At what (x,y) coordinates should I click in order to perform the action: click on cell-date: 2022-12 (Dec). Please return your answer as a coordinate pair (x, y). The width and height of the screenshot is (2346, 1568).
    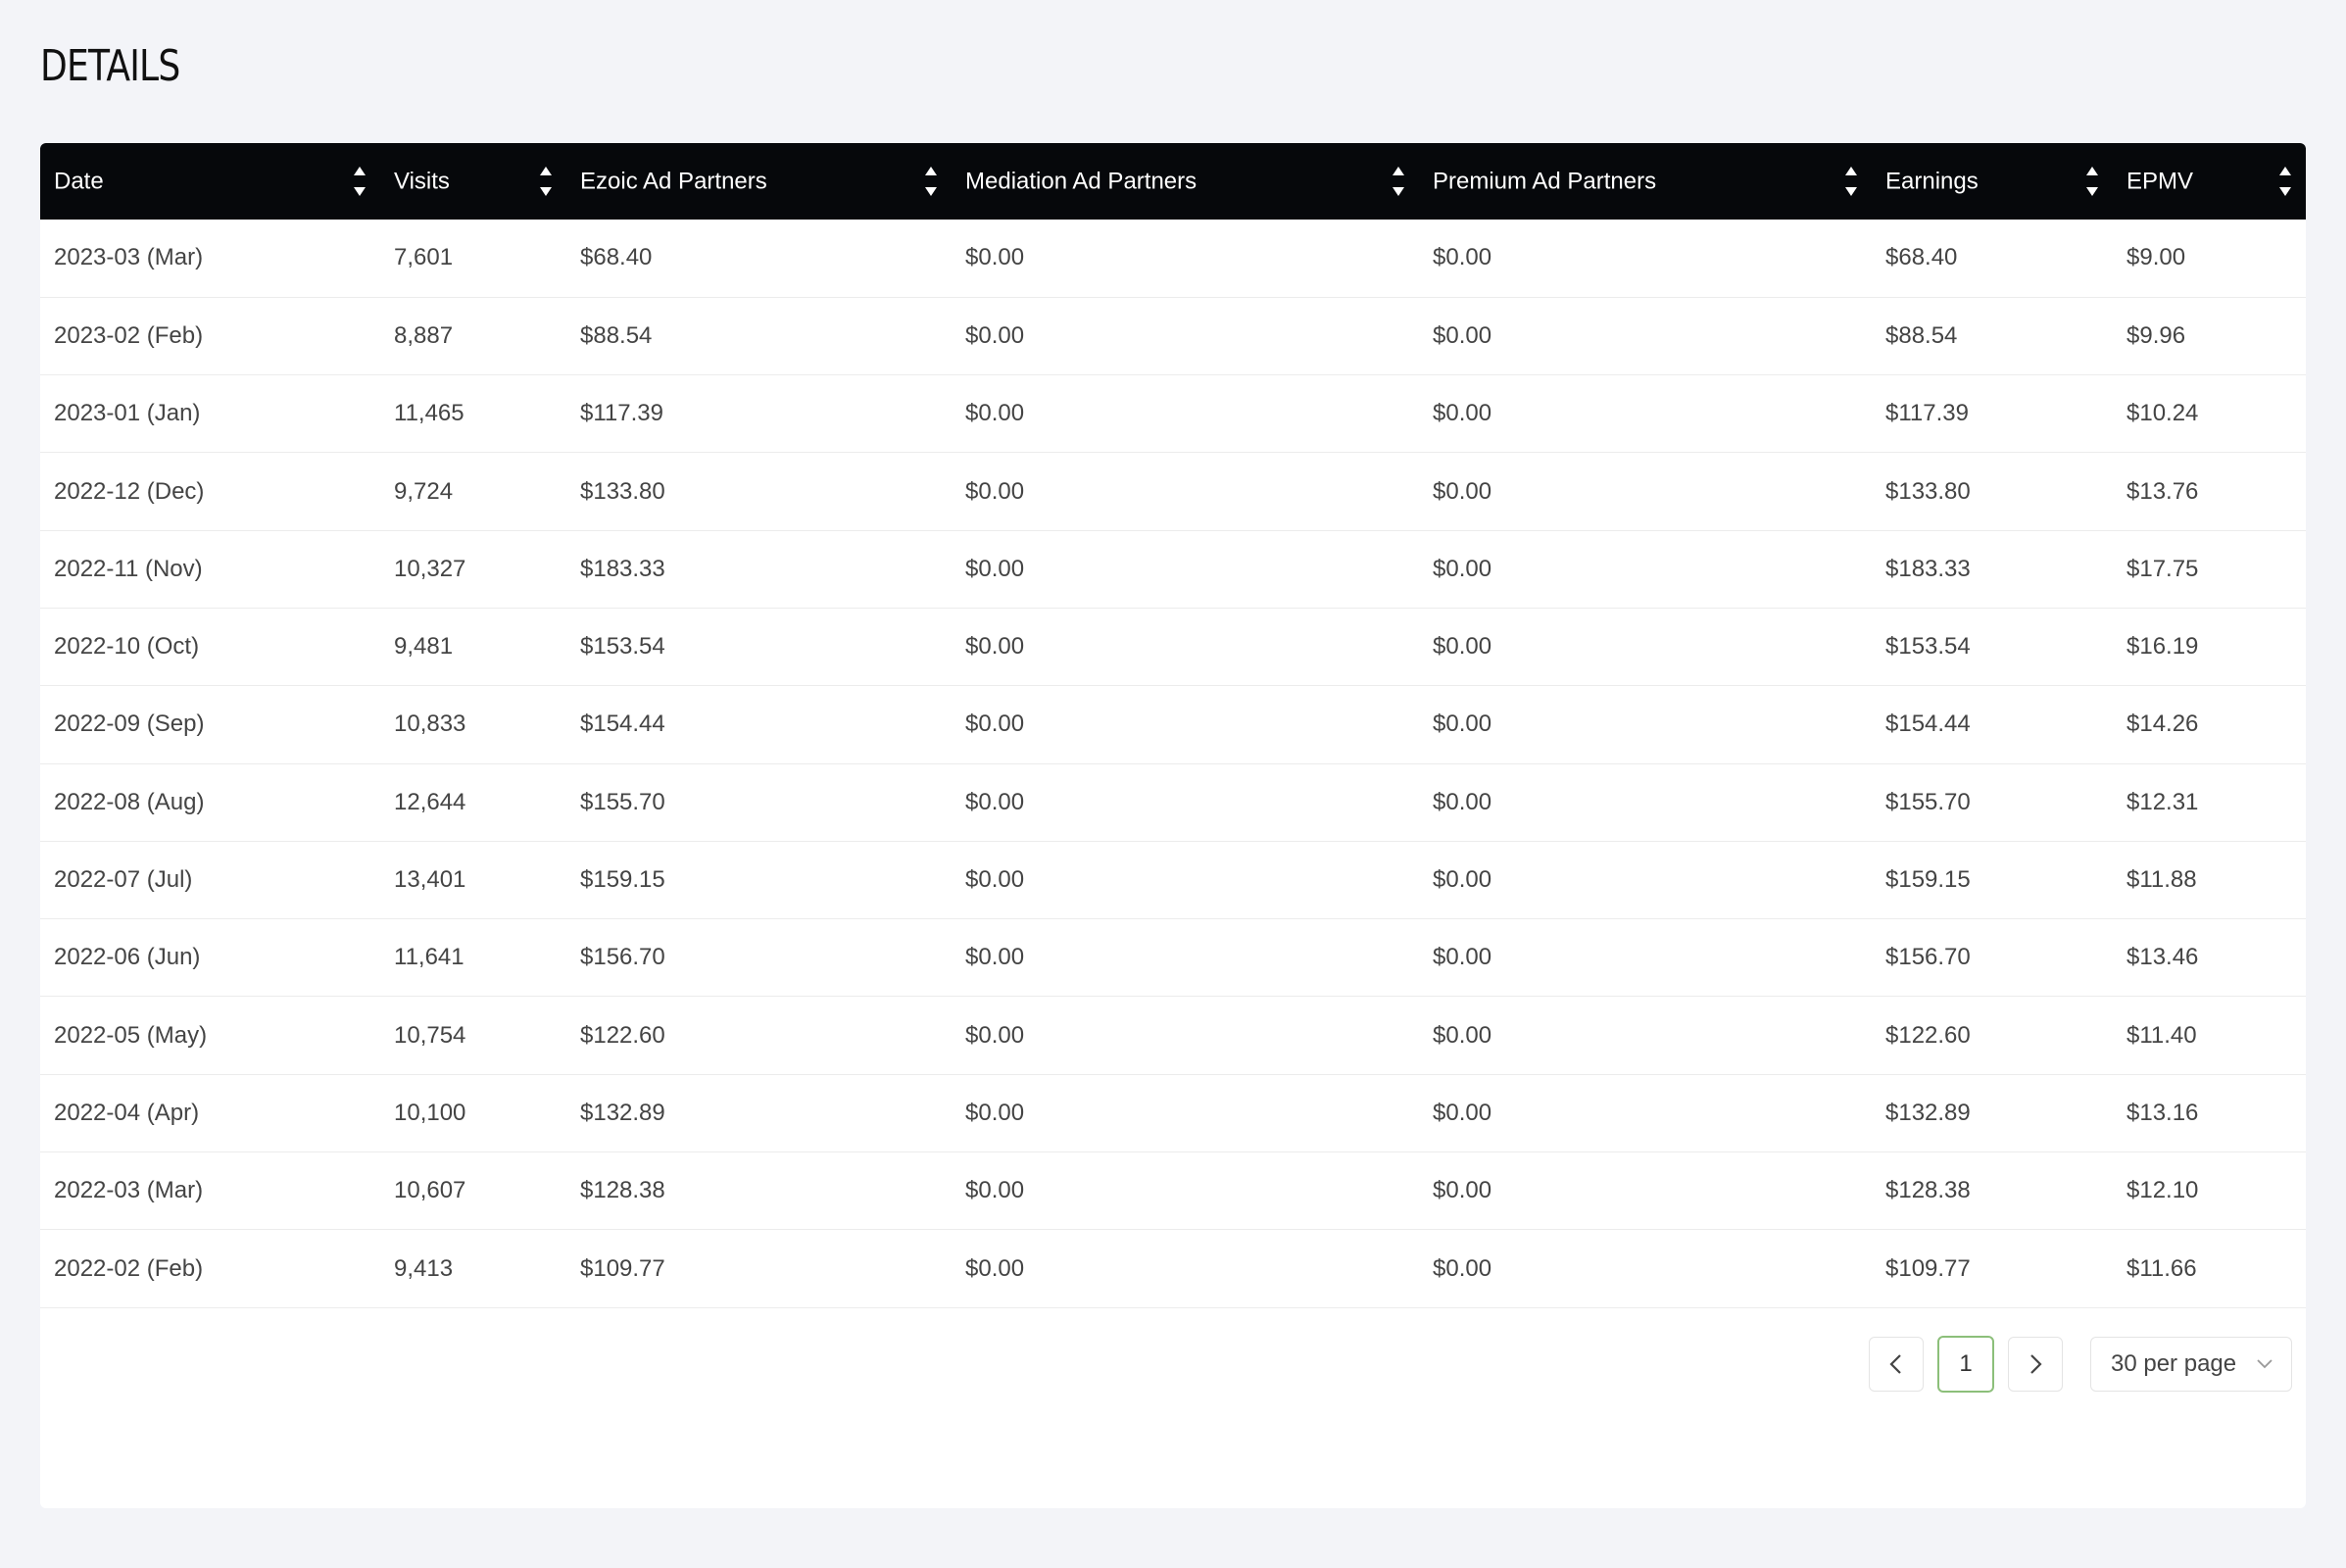
    Looking at the image, I should click on (129, 491).